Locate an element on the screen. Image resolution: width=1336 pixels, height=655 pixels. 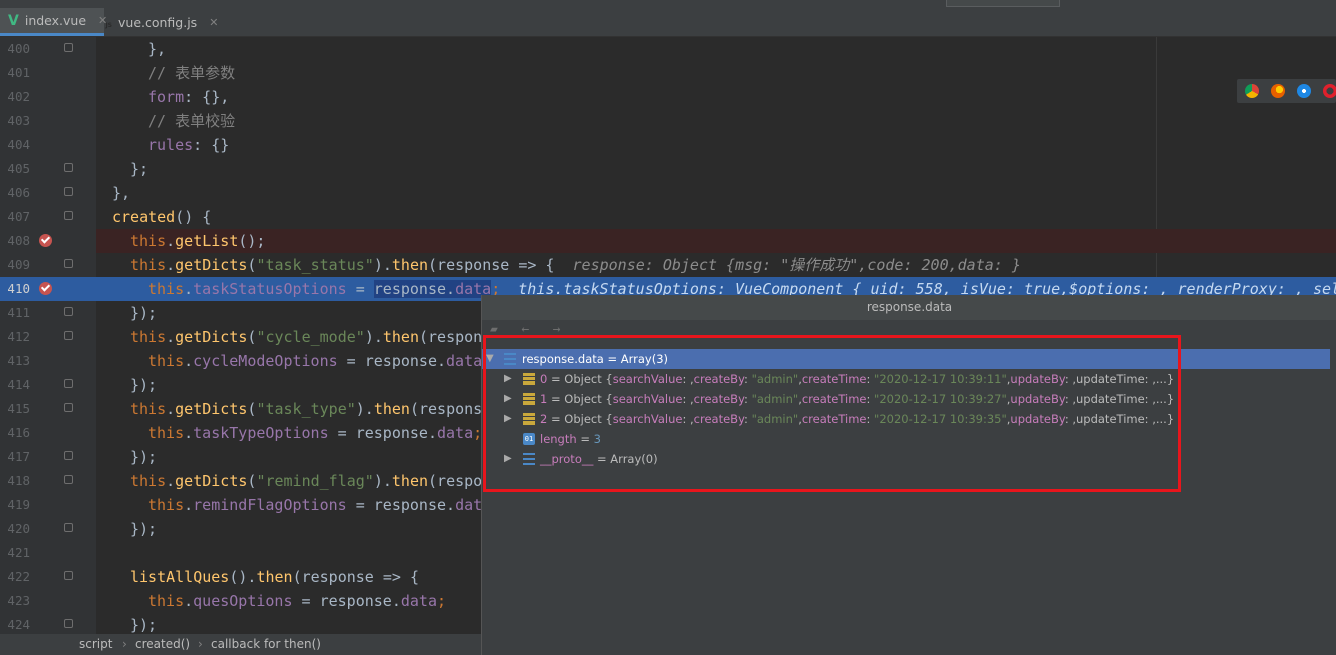
code-token: dat is located at coordinates (469, 505).